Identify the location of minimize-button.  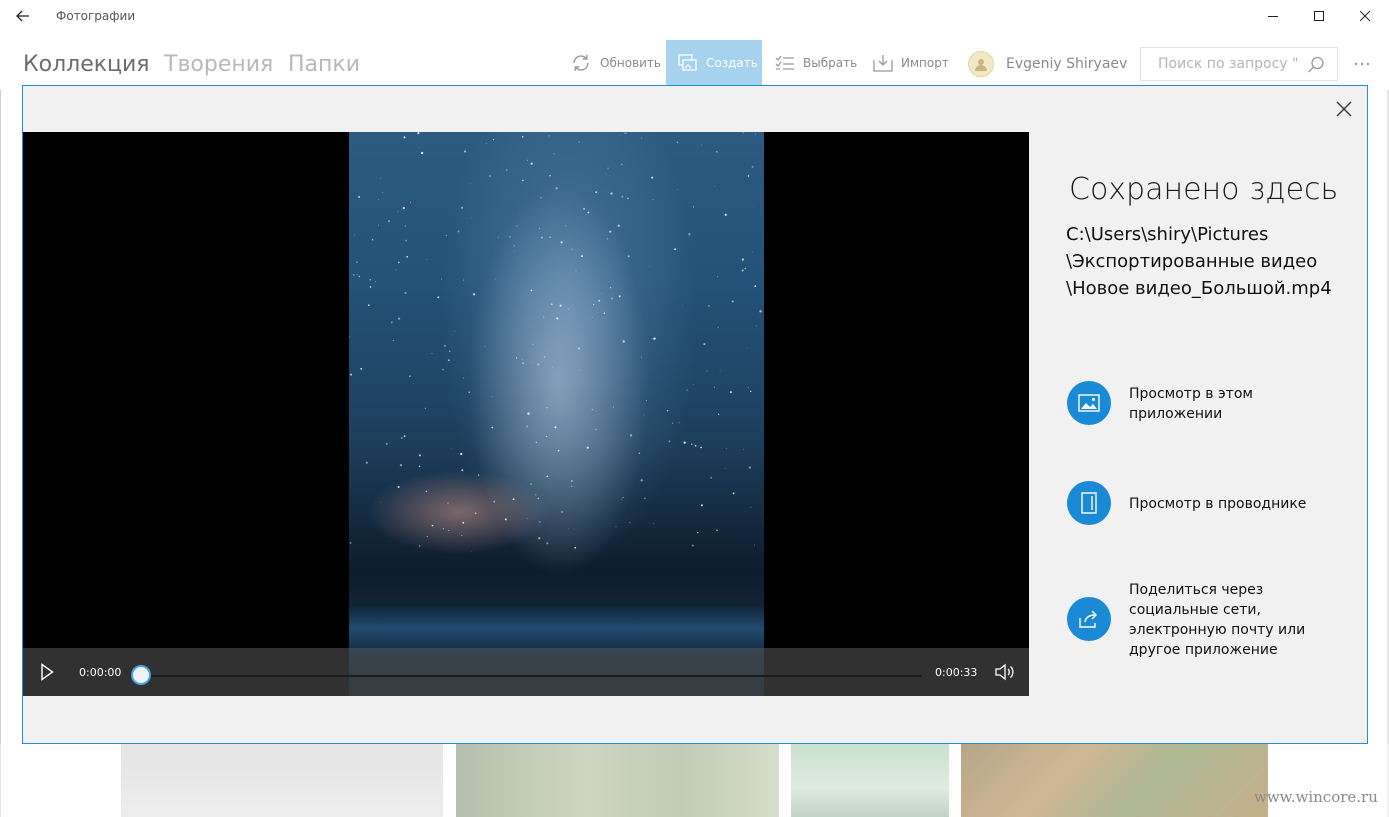
(1273, 16).